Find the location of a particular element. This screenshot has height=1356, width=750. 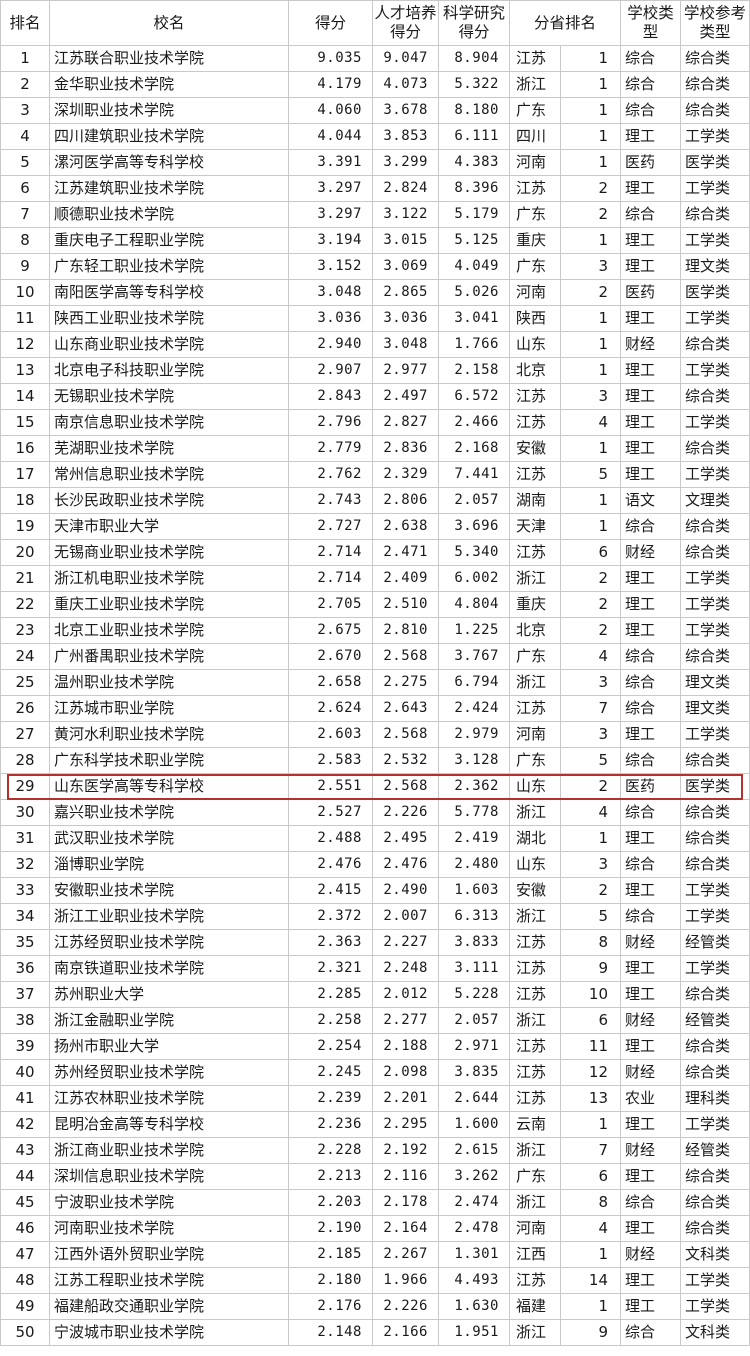

cell-province: 浙江 is located at coordinates (535, 1332).